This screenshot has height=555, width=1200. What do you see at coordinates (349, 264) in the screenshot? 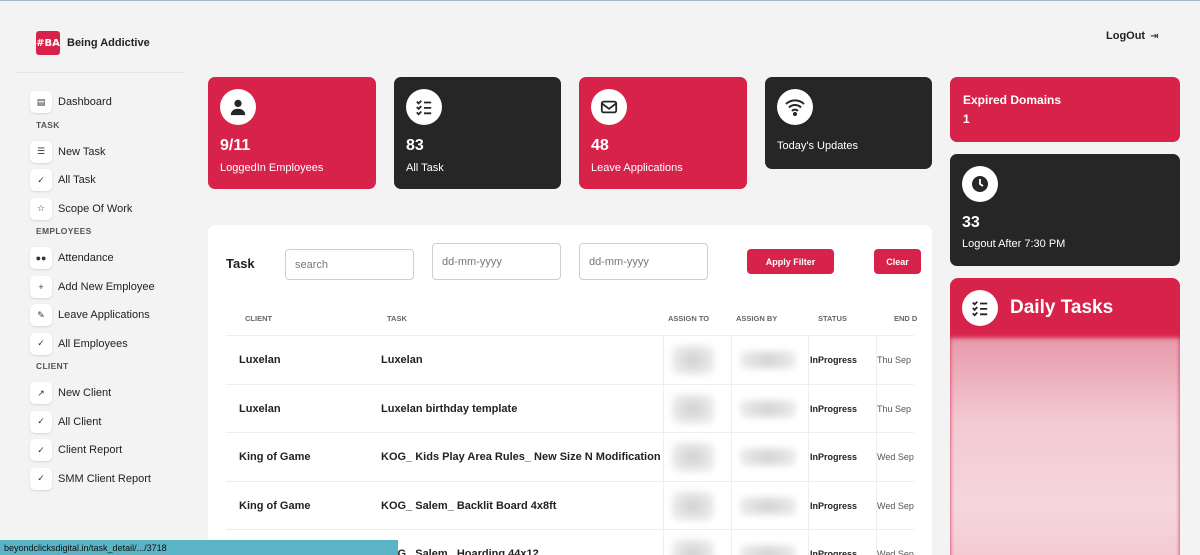
I see `search-input` at bounding box center [349, 264].